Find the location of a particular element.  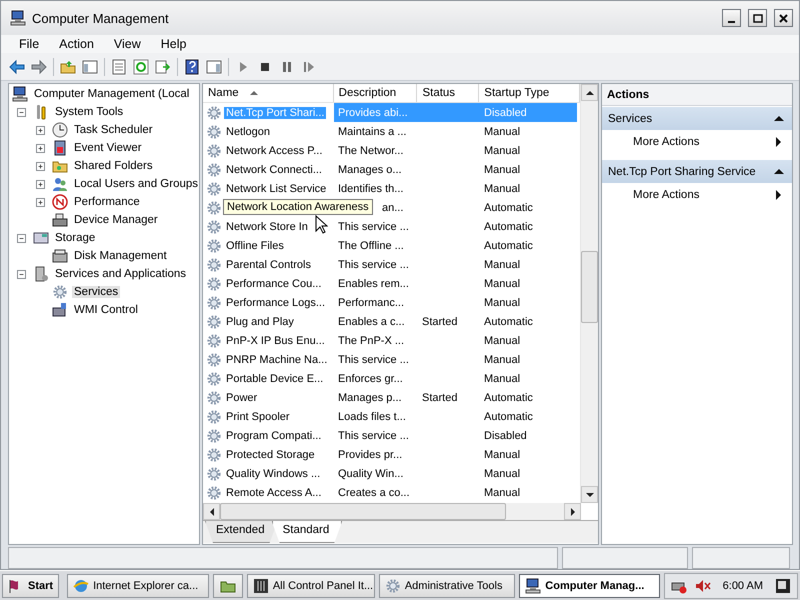

tree-item: Performance is located at coordinates (107, 202).